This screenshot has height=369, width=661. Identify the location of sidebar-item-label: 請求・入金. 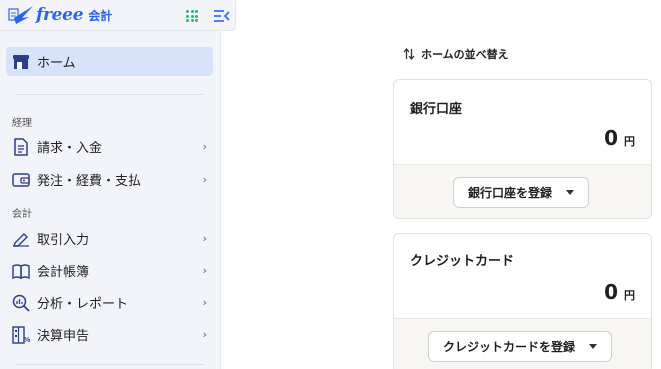
(70, 148).